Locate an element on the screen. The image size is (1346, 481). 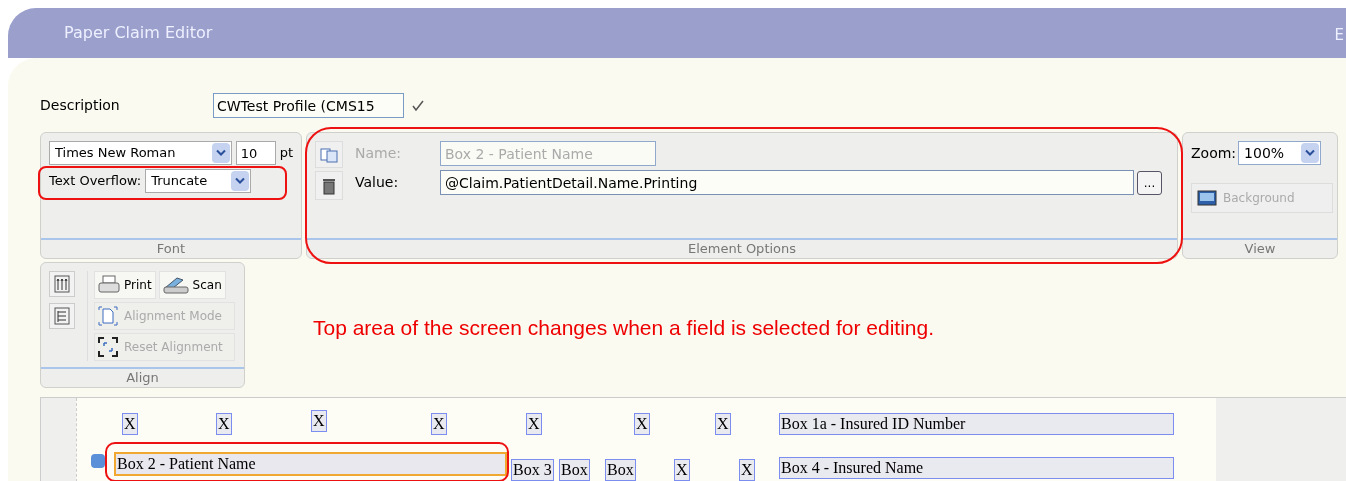
group-title: Font is located at coordinates (171, 249).